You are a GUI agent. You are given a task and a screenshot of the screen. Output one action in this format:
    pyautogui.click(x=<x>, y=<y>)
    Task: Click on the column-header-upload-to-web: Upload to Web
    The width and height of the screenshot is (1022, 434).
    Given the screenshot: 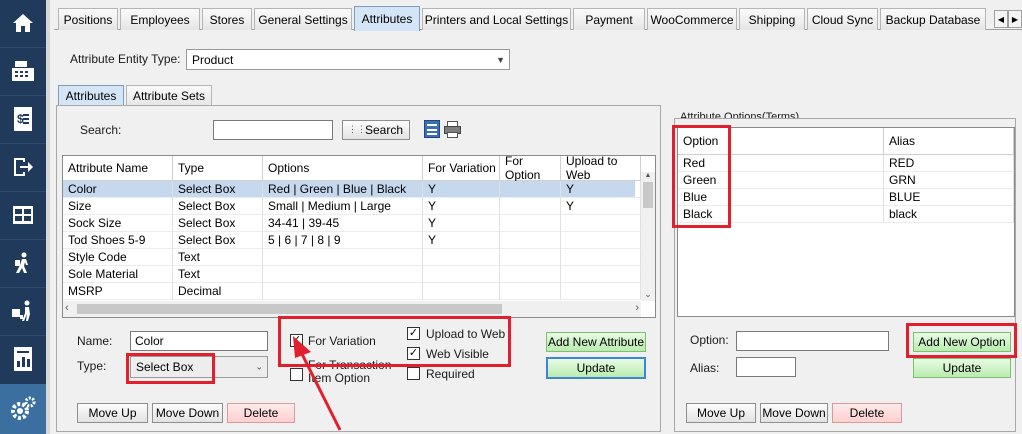 What is the action you would take?
    pyautogui.click(x=601, y=168)
    